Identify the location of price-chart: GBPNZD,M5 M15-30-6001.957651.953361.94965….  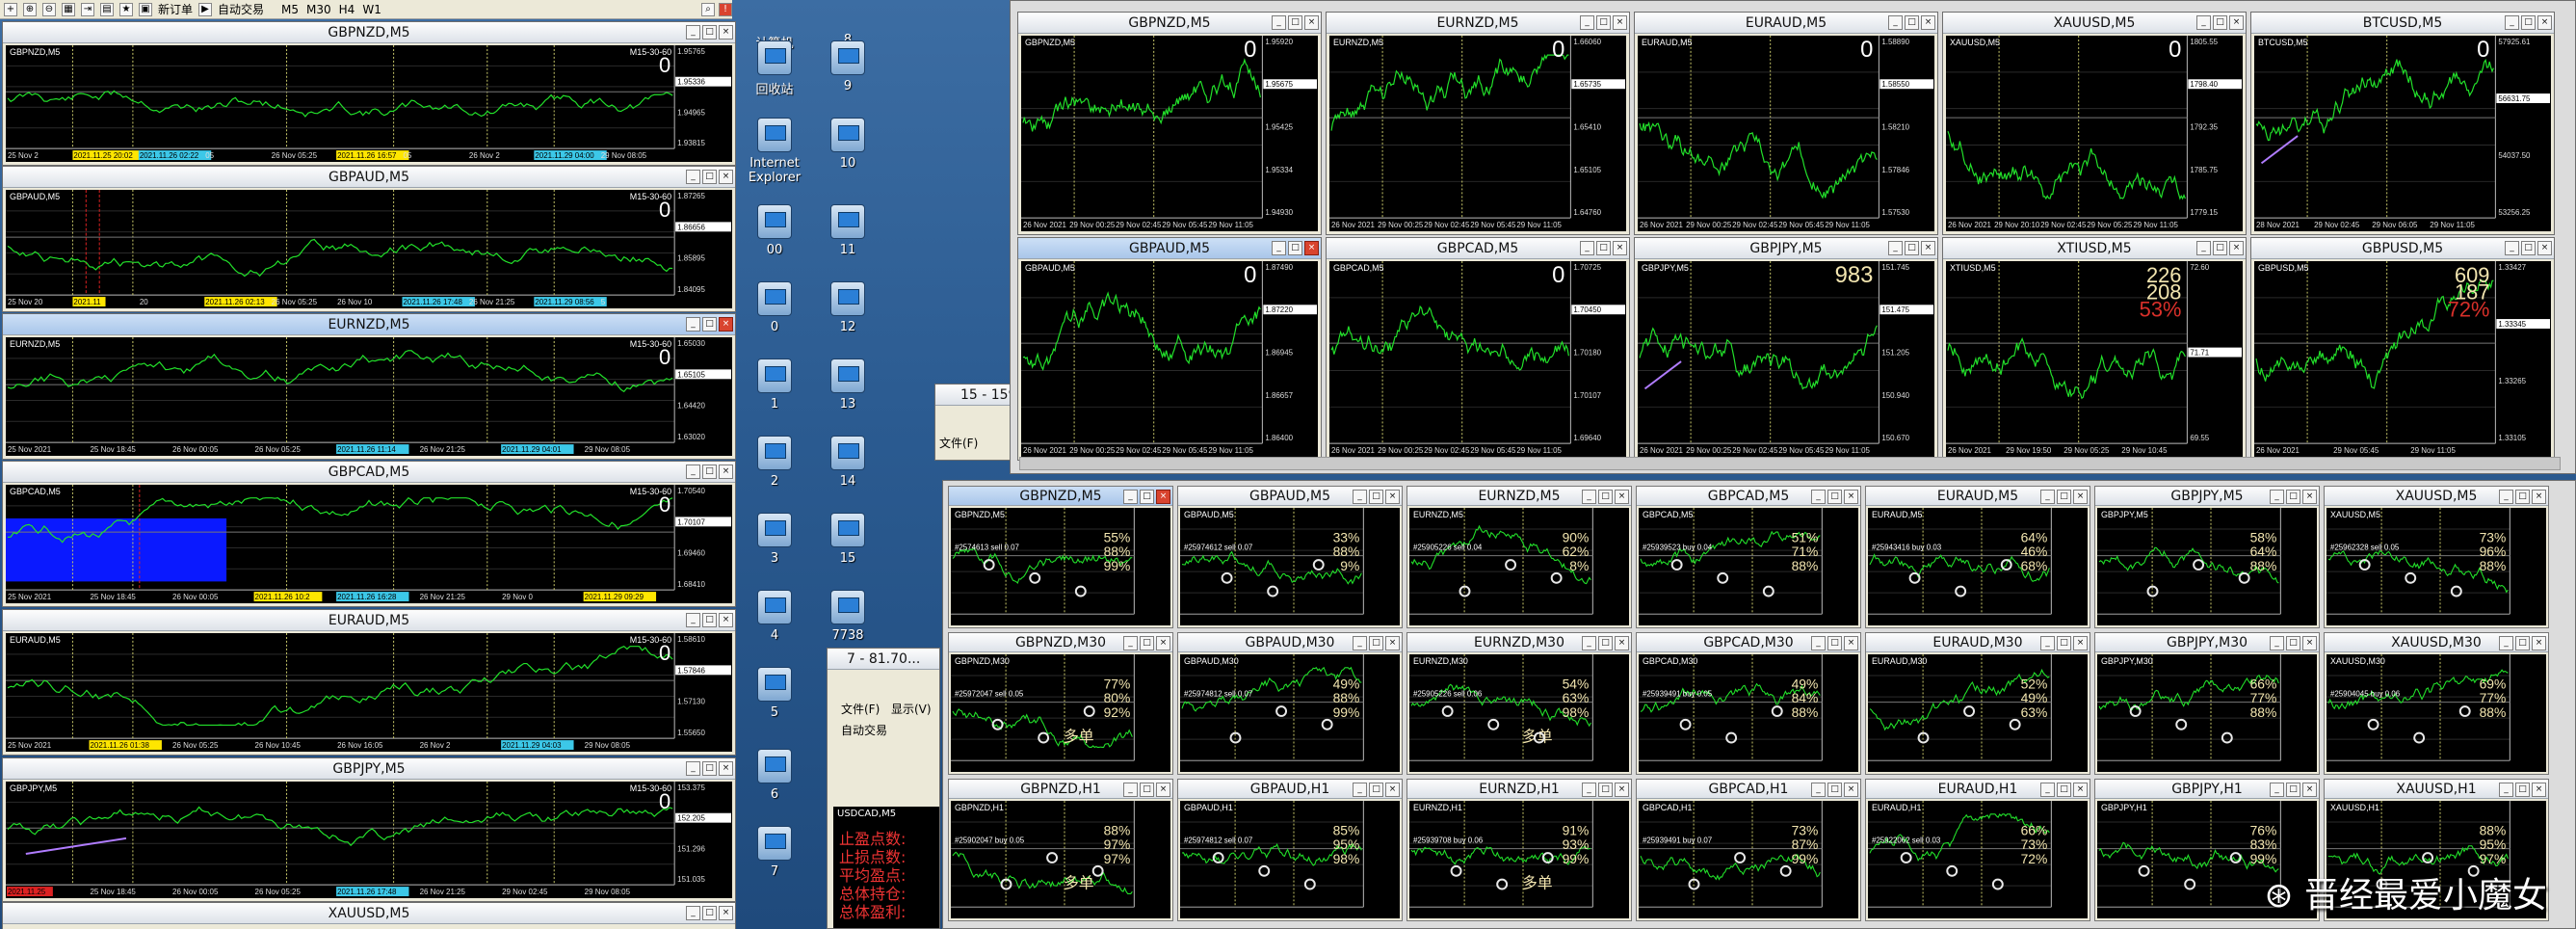
(369, 103).